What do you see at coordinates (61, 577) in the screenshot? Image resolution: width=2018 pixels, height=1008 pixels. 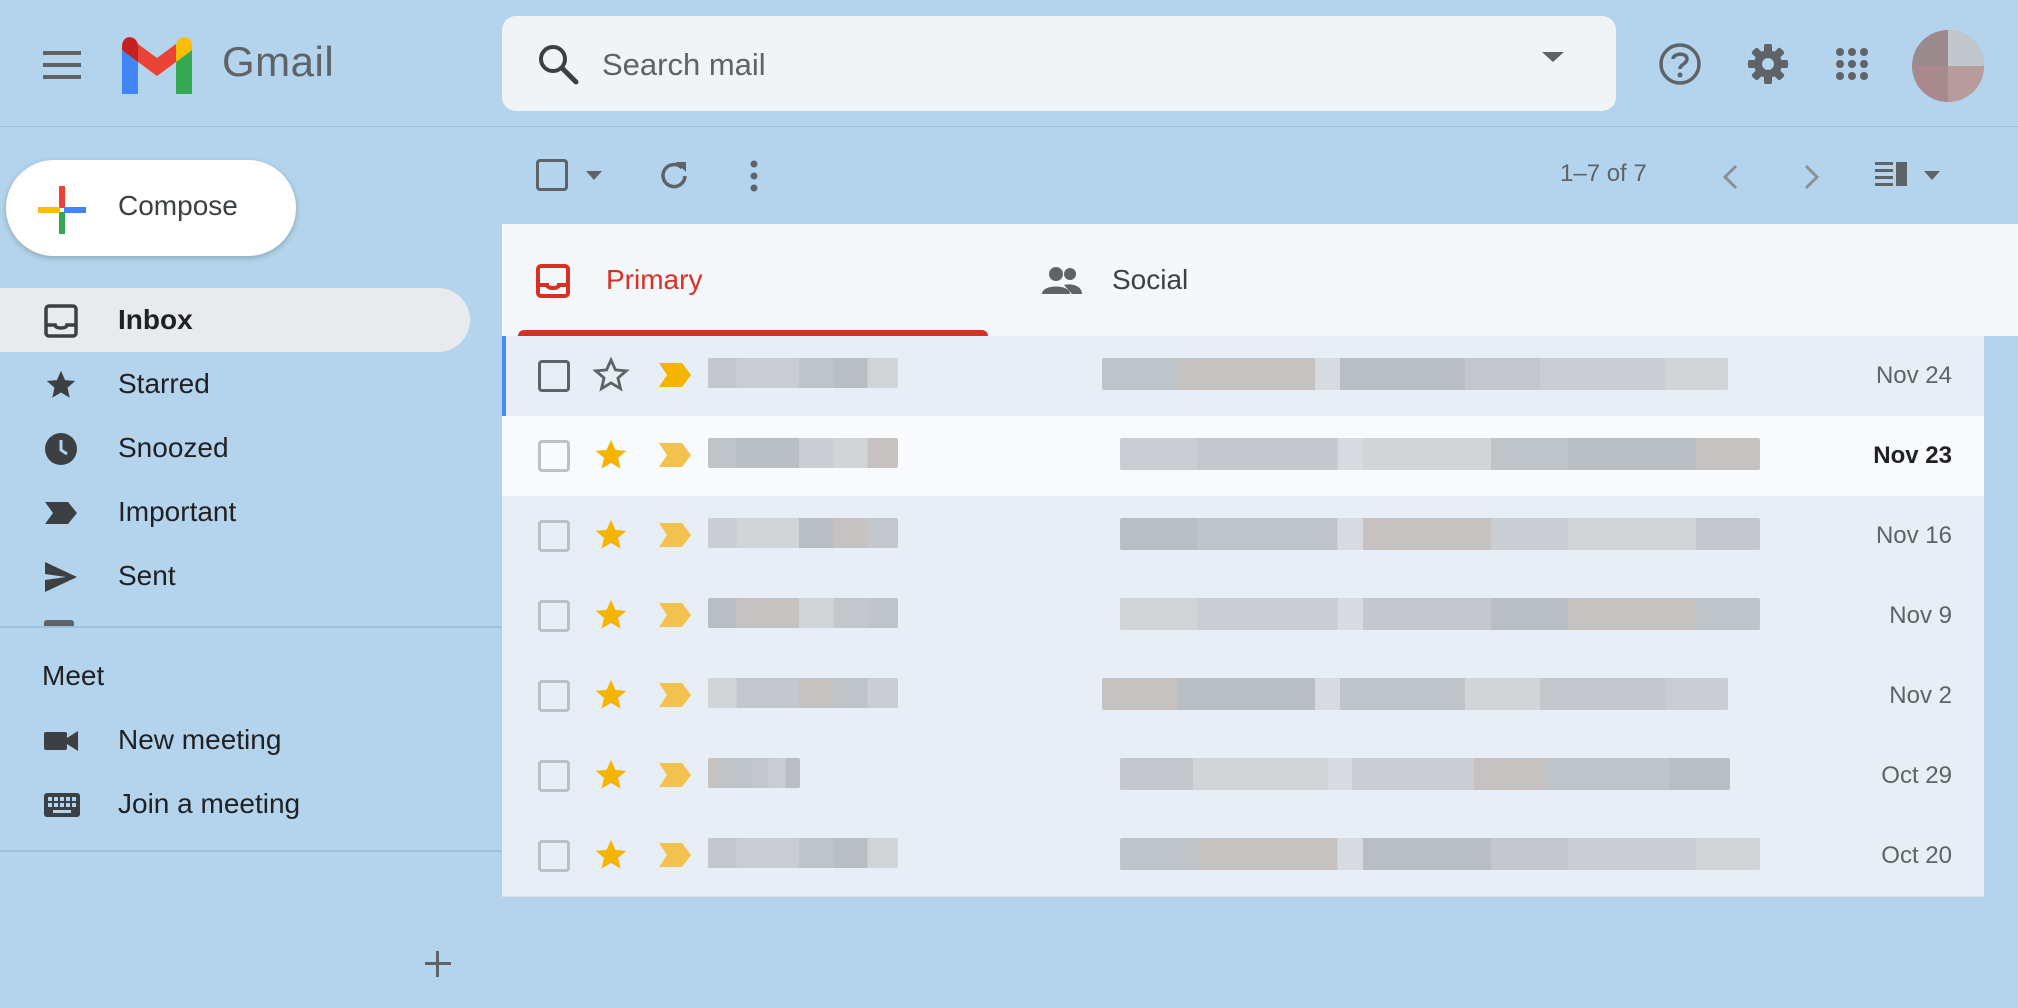 I see `send-icon` at bounding box center [61, 577].